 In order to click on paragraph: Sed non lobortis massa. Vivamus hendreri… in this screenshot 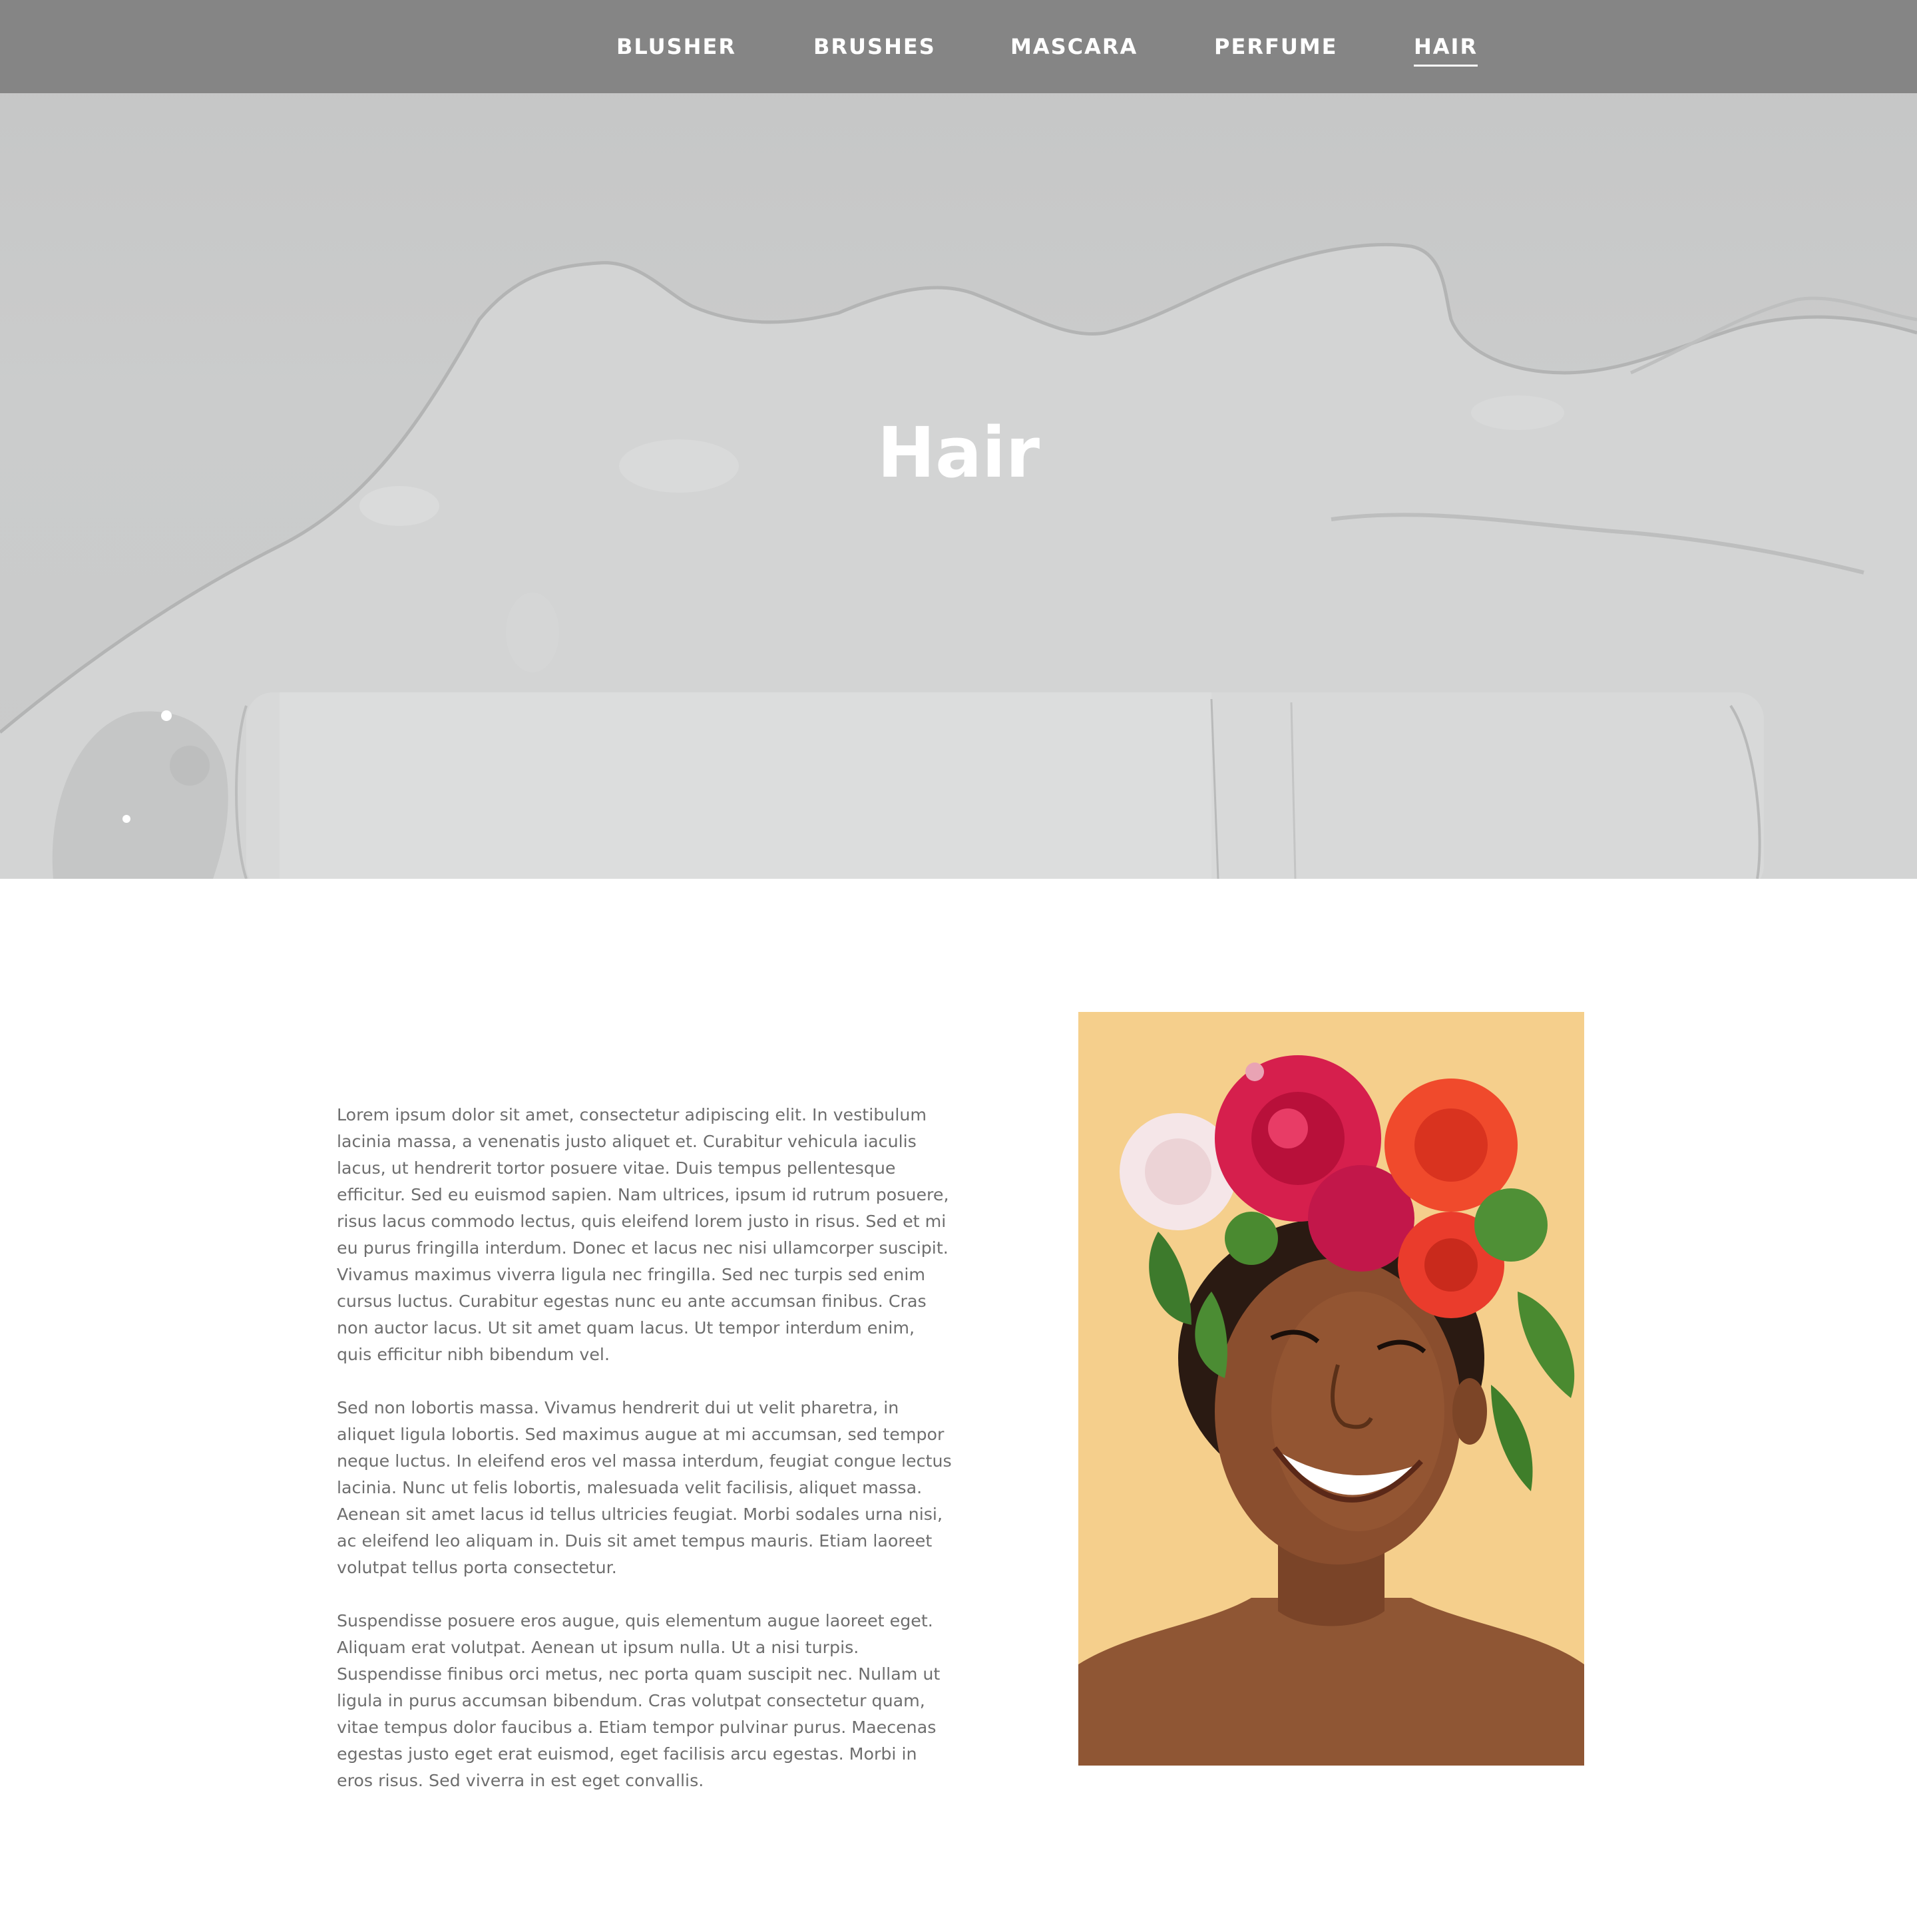, I will do `click(644, 1487)`.